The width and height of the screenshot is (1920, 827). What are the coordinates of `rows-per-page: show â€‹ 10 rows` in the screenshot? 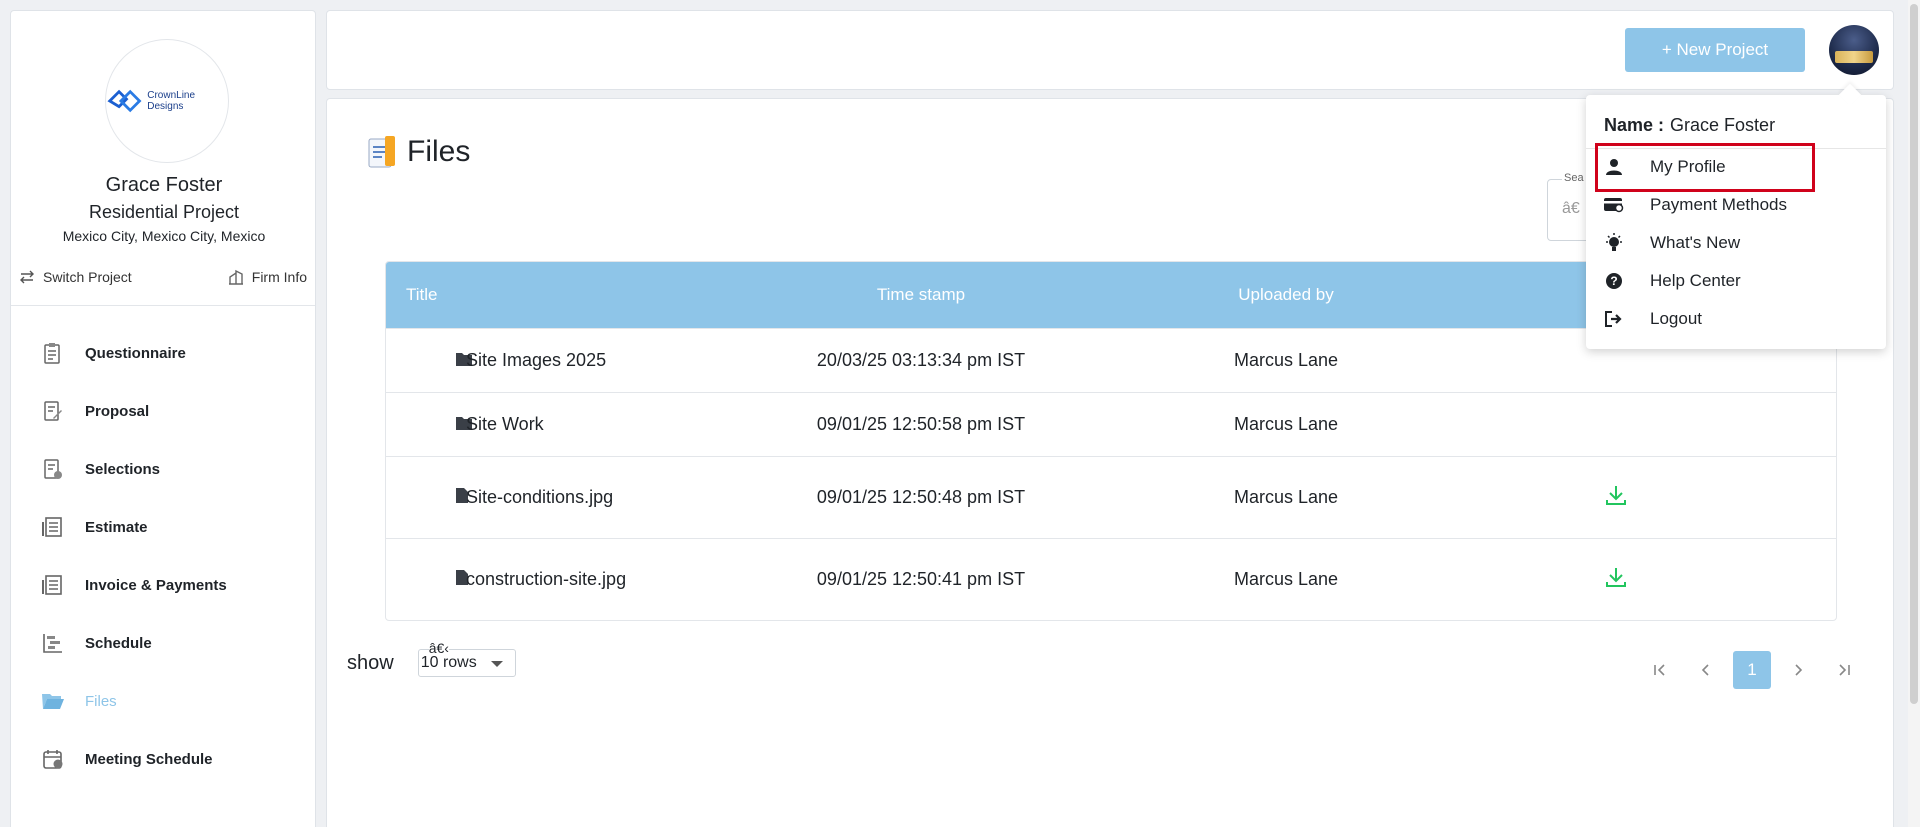 It's located at (431, 658).